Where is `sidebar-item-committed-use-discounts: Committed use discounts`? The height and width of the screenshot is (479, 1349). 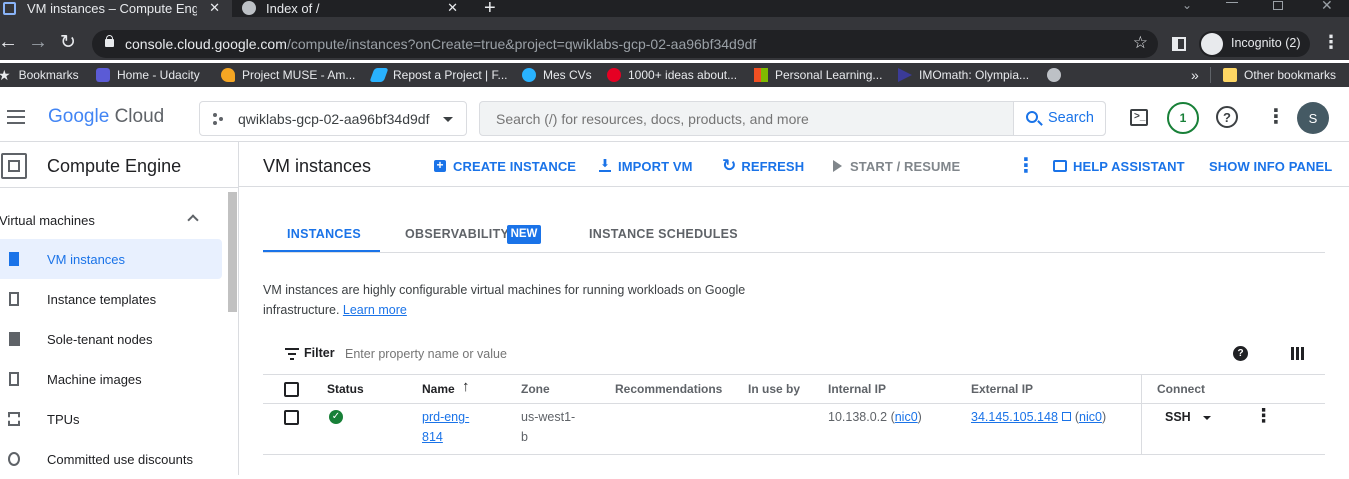 sidebar-item-committed-use-discounts: Committed use discounts is located at coordinates (111, 459).